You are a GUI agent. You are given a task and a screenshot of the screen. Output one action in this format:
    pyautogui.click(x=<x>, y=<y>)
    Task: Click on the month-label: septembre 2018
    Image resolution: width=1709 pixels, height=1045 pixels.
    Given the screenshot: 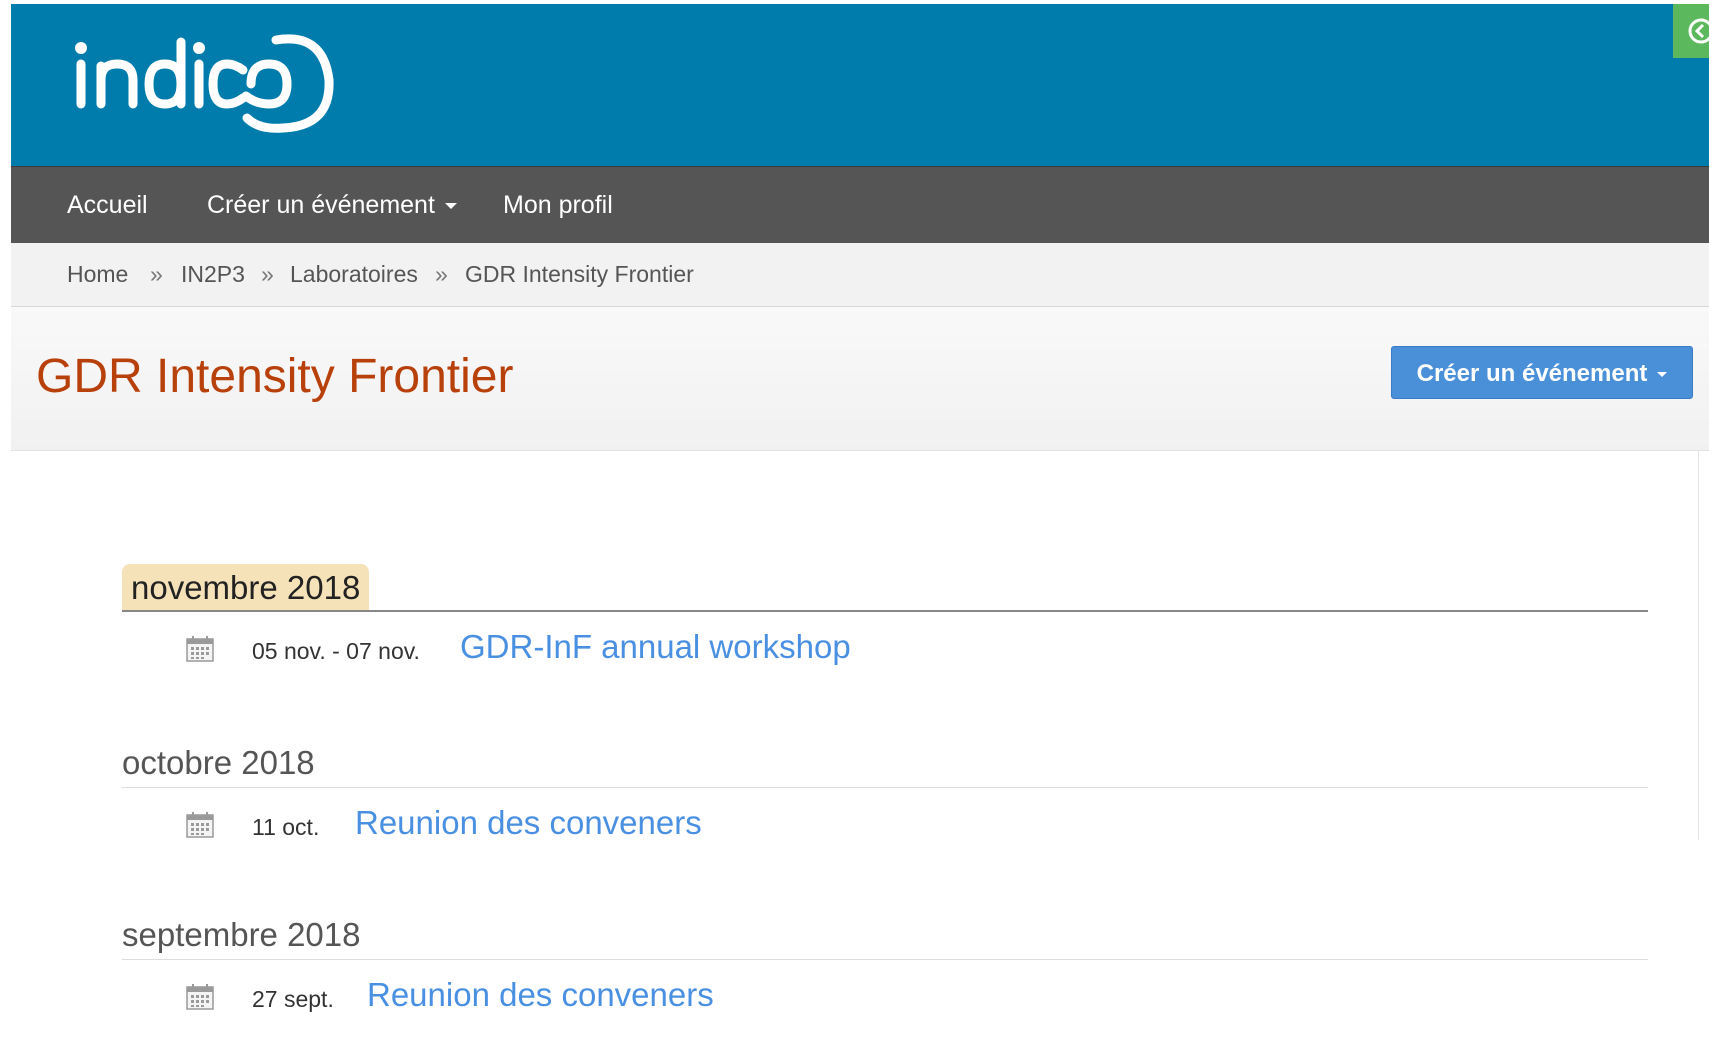 What is the action you would take?
    pyautogui.click(x=241, y=934)
    